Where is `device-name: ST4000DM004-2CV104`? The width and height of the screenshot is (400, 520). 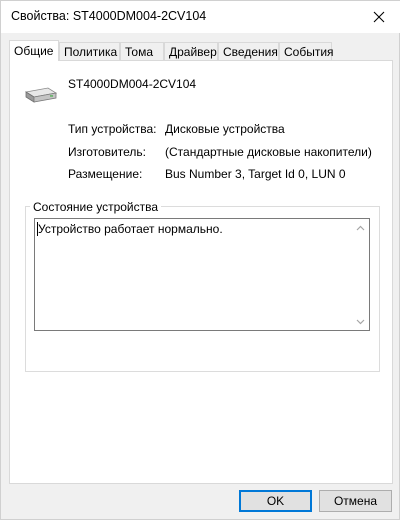 device-name: ST4000DM004-2CV104 is located at coordinates (132, 84).